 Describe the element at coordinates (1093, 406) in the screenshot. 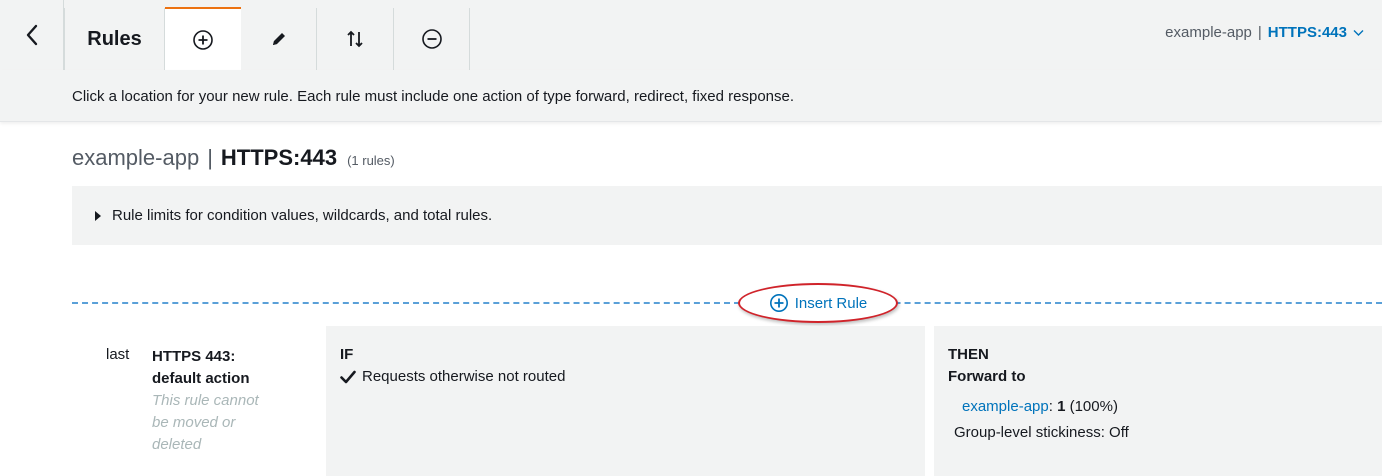

I see `target-percent: (100%)` at that location.